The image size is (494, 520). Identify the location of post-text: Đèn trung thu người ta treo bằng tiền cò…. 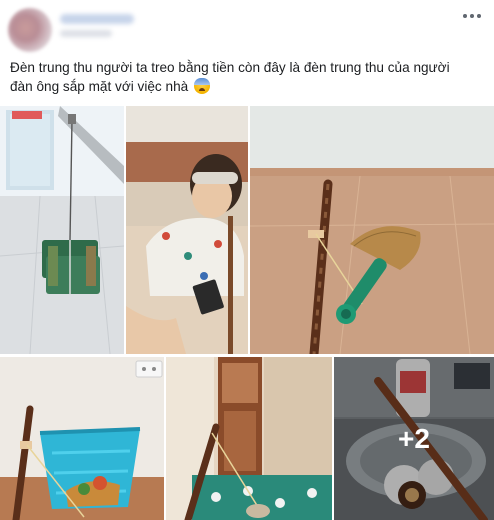
(247, 77).